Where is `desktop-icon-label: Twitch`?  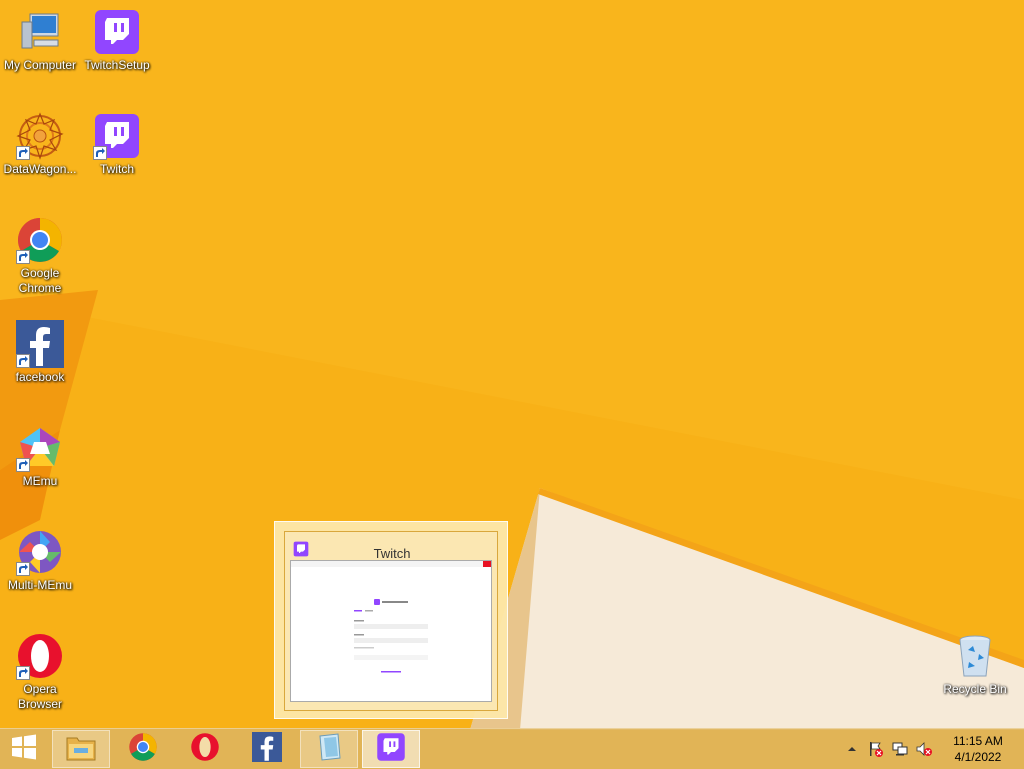
desktop-icon-label: Twitch is located at coordinates (116, 169).